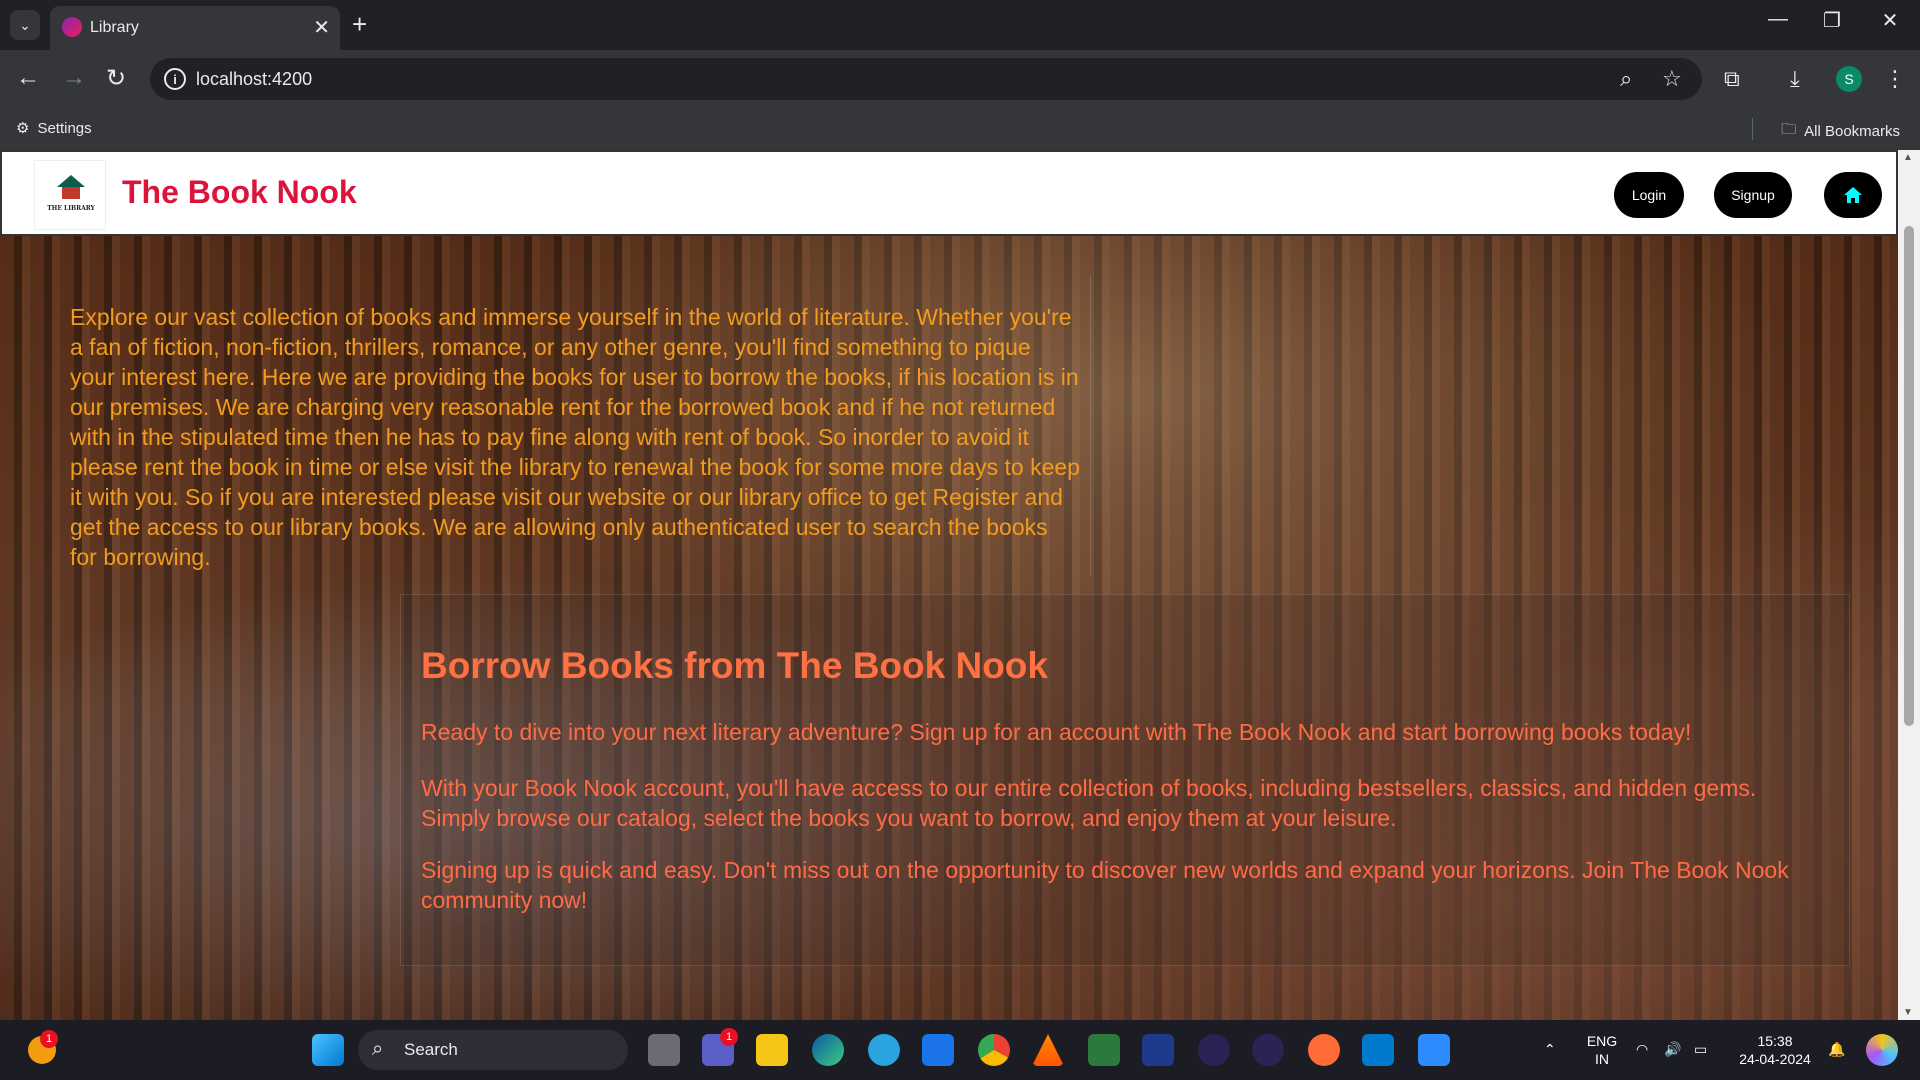  What do you see at coordinates (493, 1050) in the screenshot?
I see `taskbar-search: ⌕ Search` at bounding box center [493, 1050].